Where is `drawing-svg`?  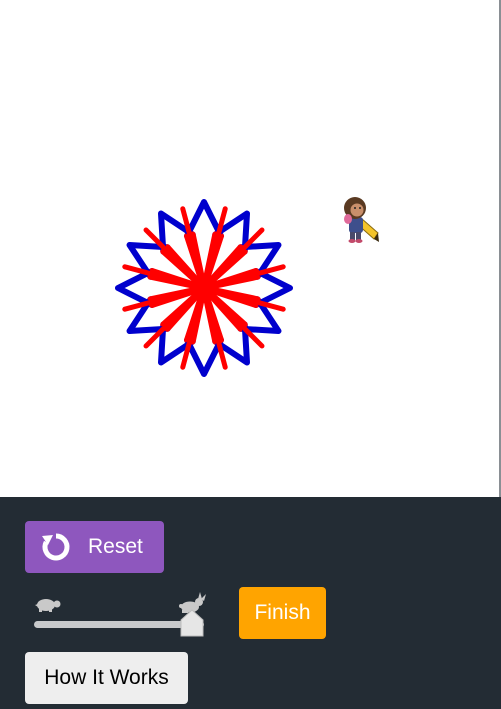 drawing-svg is located at coordinates (247, 287).